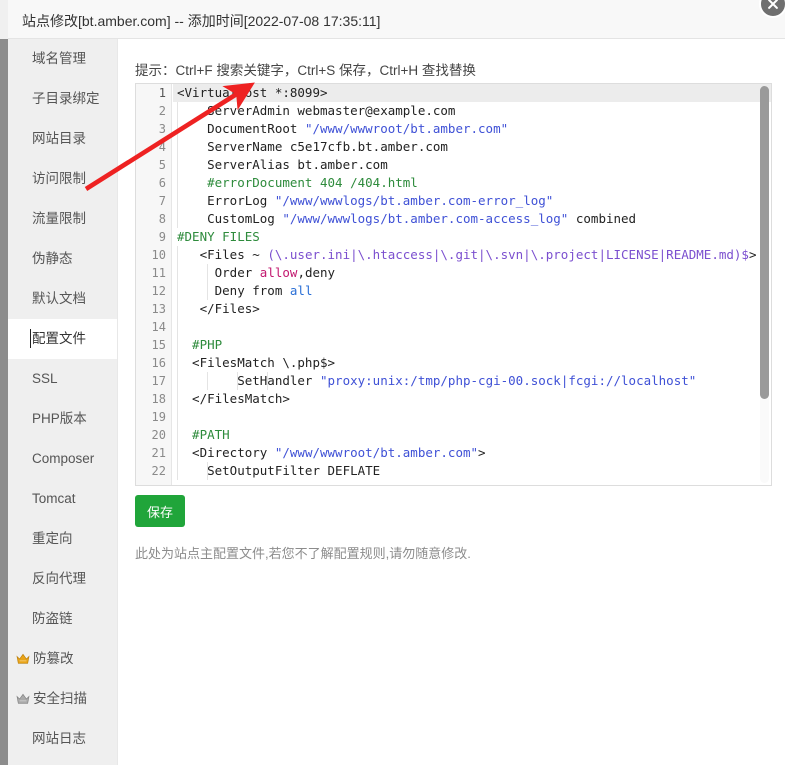 The height and width of the screenshot is (765, 785). I want to click on line-number: 14, so click(158, 327).